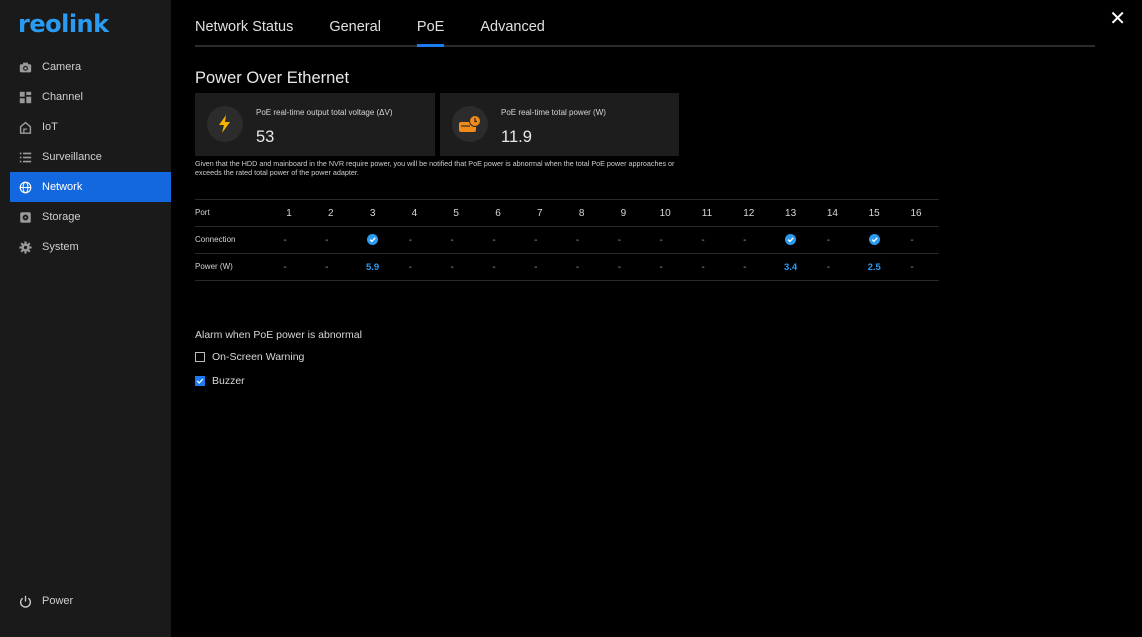 This screenshot has height=637, width=1142. I want to click on tab-general: General, so click(355, 22).